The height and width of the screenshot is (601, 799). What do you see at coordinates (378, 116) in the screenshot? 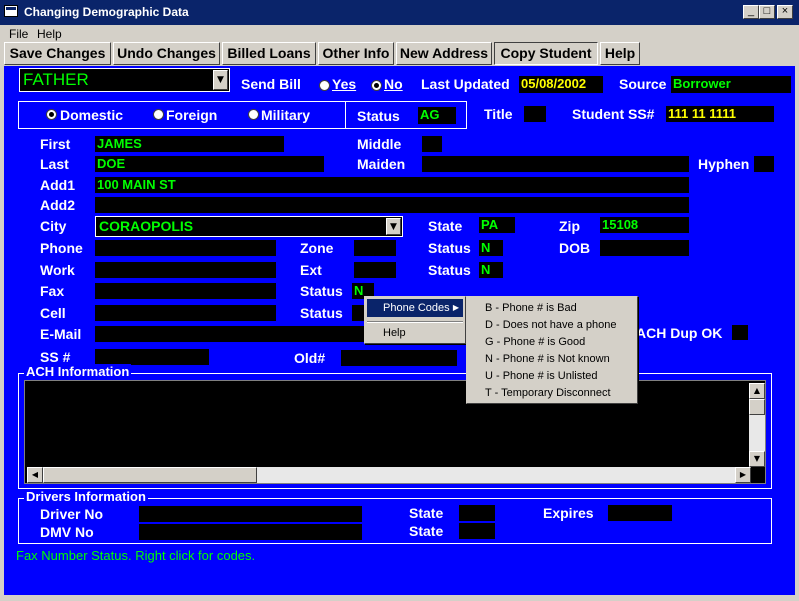
I see `address-status-label: Status` at bounding box center [378, 116].